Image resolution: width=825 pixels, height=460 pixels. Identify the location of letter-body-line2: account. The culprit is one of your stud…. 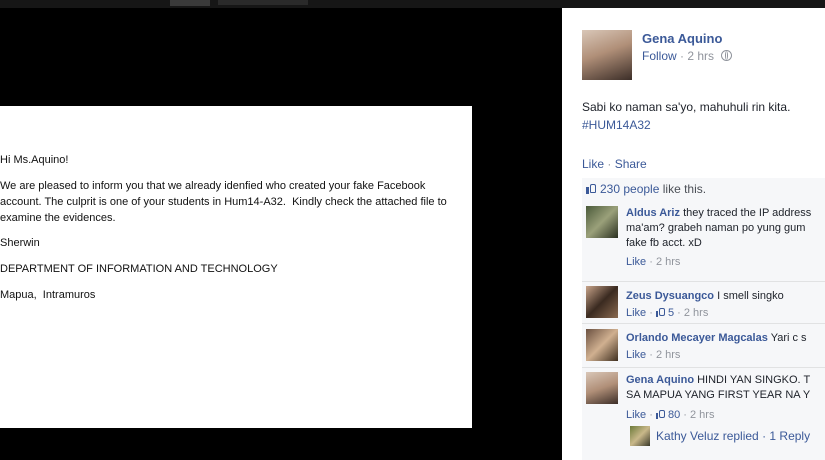
(223, 202).